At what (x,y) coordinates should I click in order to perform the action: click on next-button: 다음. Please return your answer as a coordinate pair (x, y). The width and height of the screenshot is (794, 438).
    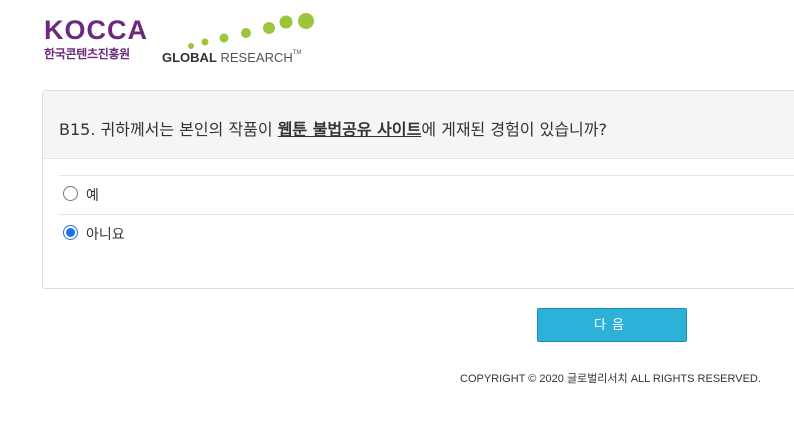
    Looking at the image, I should click on (612, 325).